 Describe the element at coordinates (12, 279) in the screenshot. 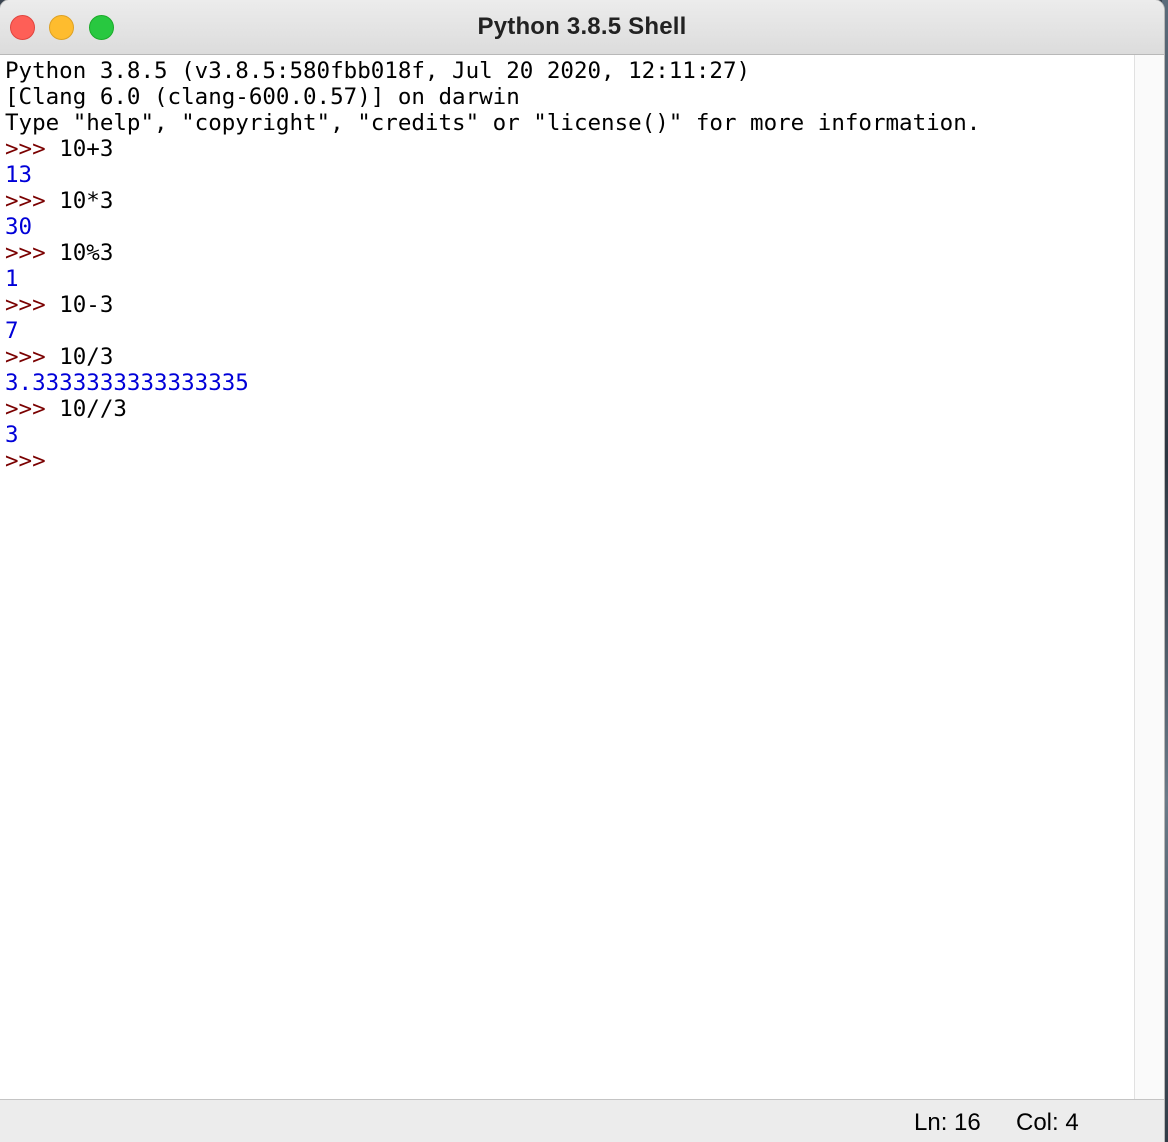

I see `output-line: 1` at that location.